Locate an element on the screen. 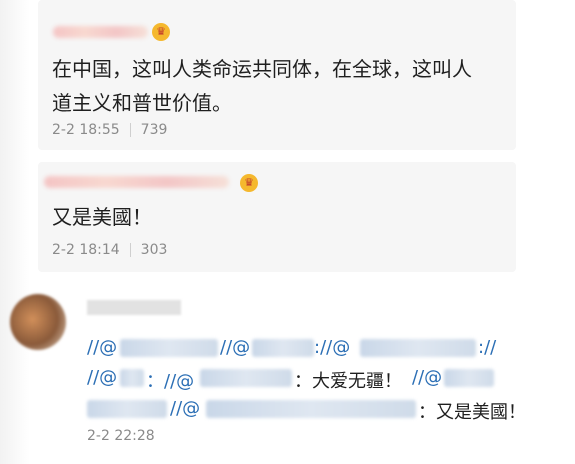 The image size is (575, 464). comment-text: 又是美國！ is located at coordinates (102, 217).